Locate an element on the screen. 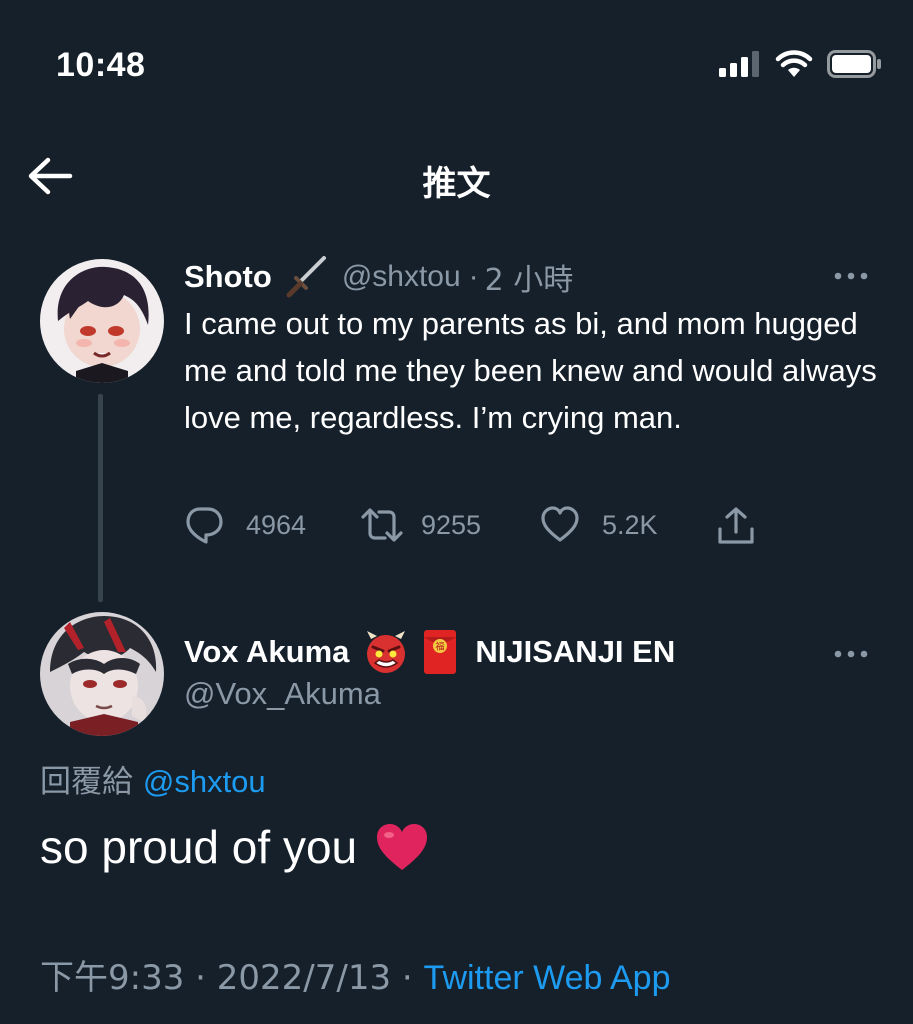 The image size is (913, 1024). wifi-icon is located at coordinates (794, 63).